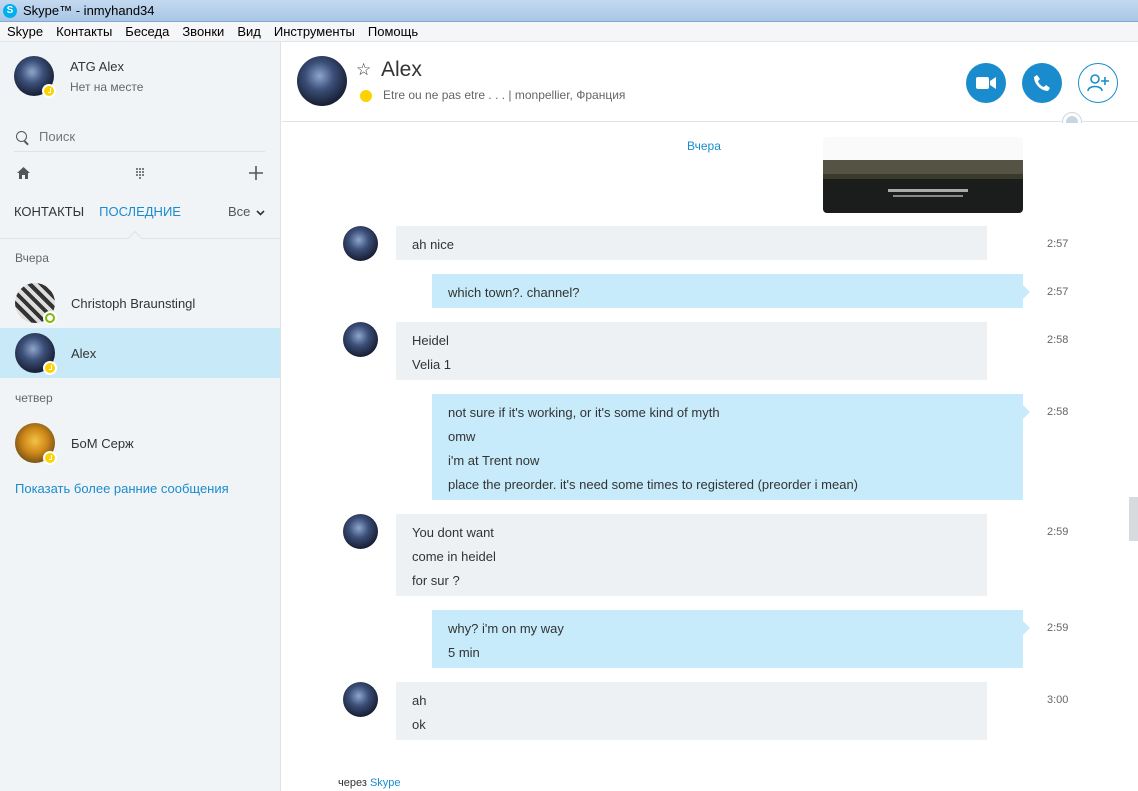  I want to click on image-attachment, so click(923, 175).